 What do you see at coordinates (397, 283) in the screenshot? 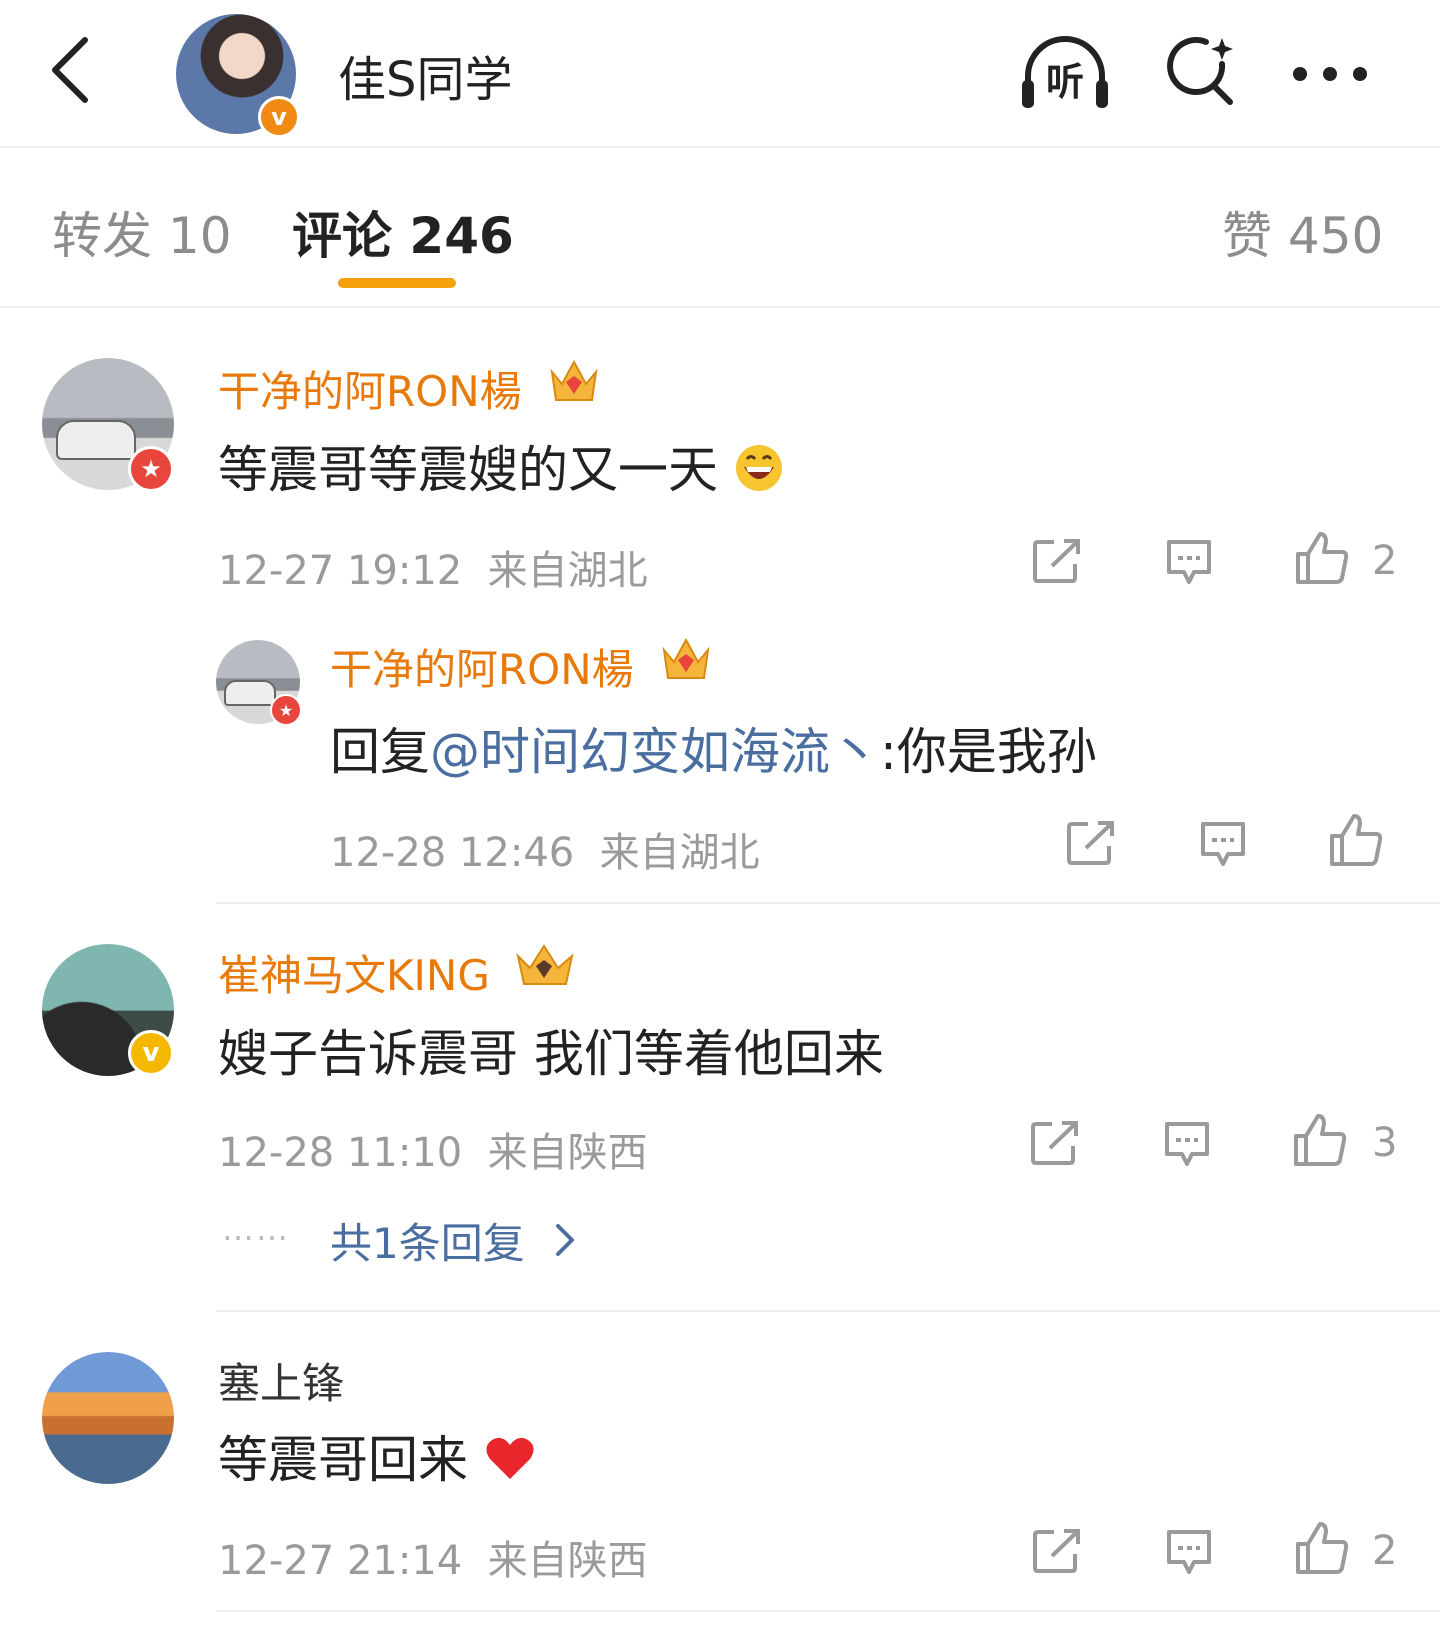
I see `active-tab-indicator` at bounding box center [397, 283].